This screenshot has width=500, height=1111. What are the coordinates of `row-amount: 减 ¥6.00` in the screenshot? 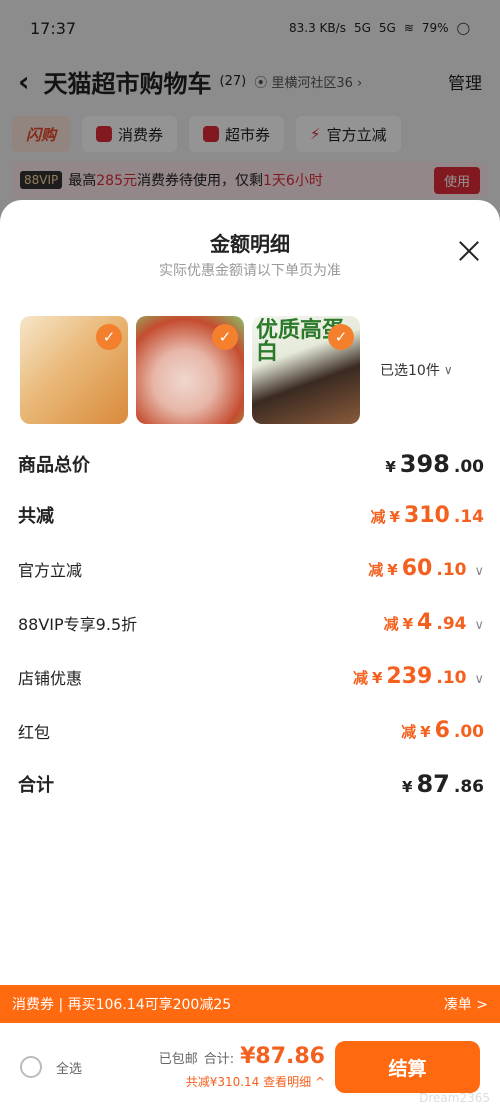 It's located at (442, 730).